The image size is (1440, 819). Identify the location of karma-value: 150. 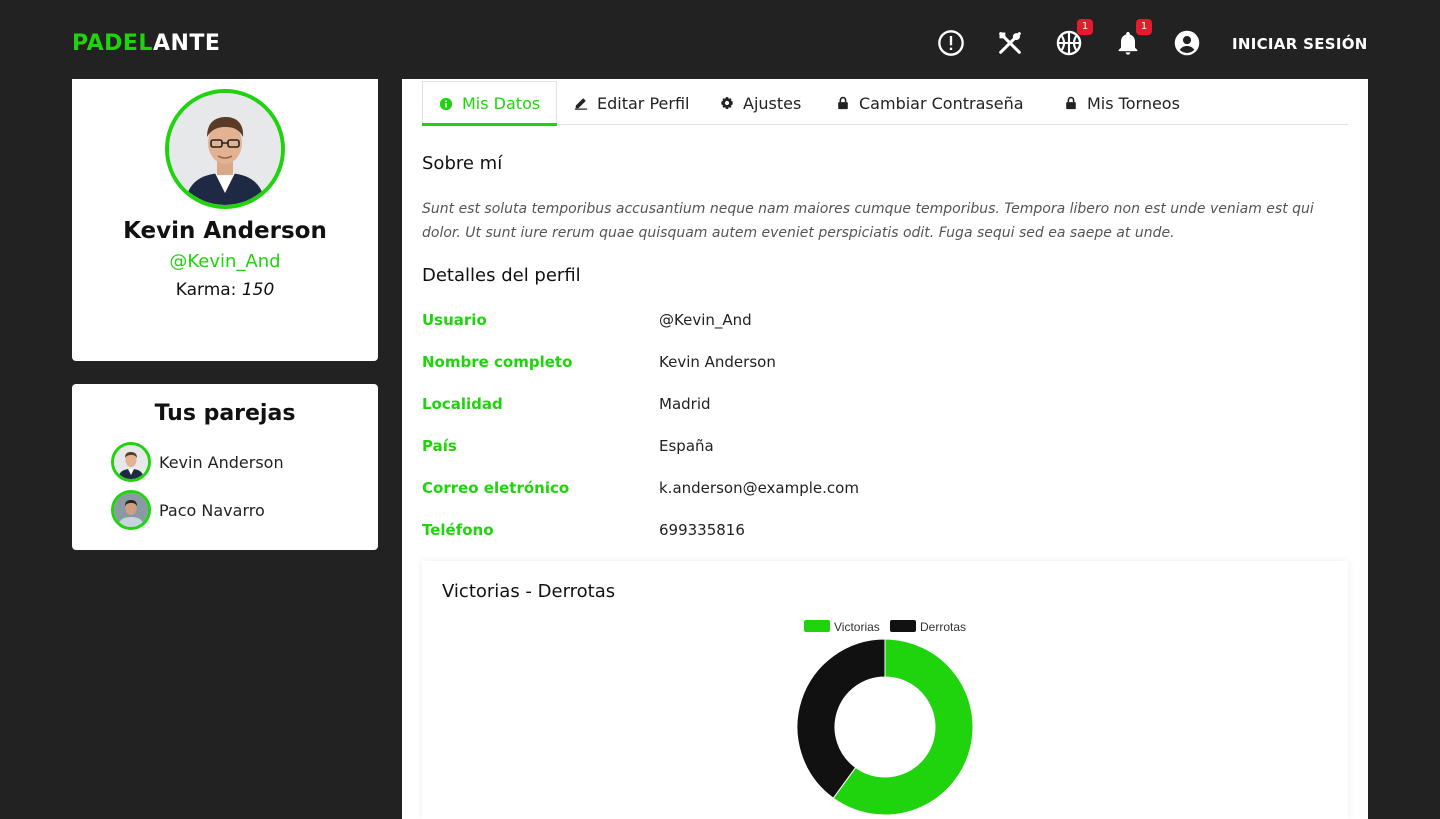
(258, 290).